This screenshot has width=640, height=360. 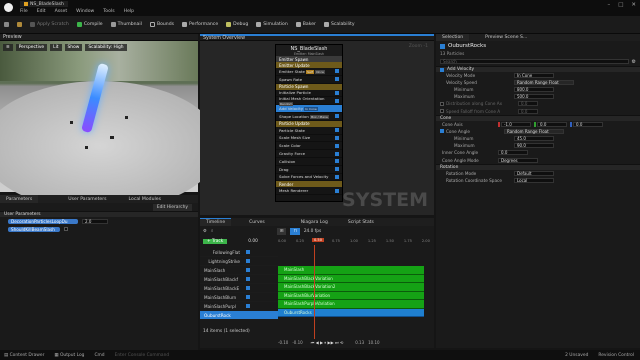 I want to click on cone-min-field: 45.0, so click(x=534, y=139).